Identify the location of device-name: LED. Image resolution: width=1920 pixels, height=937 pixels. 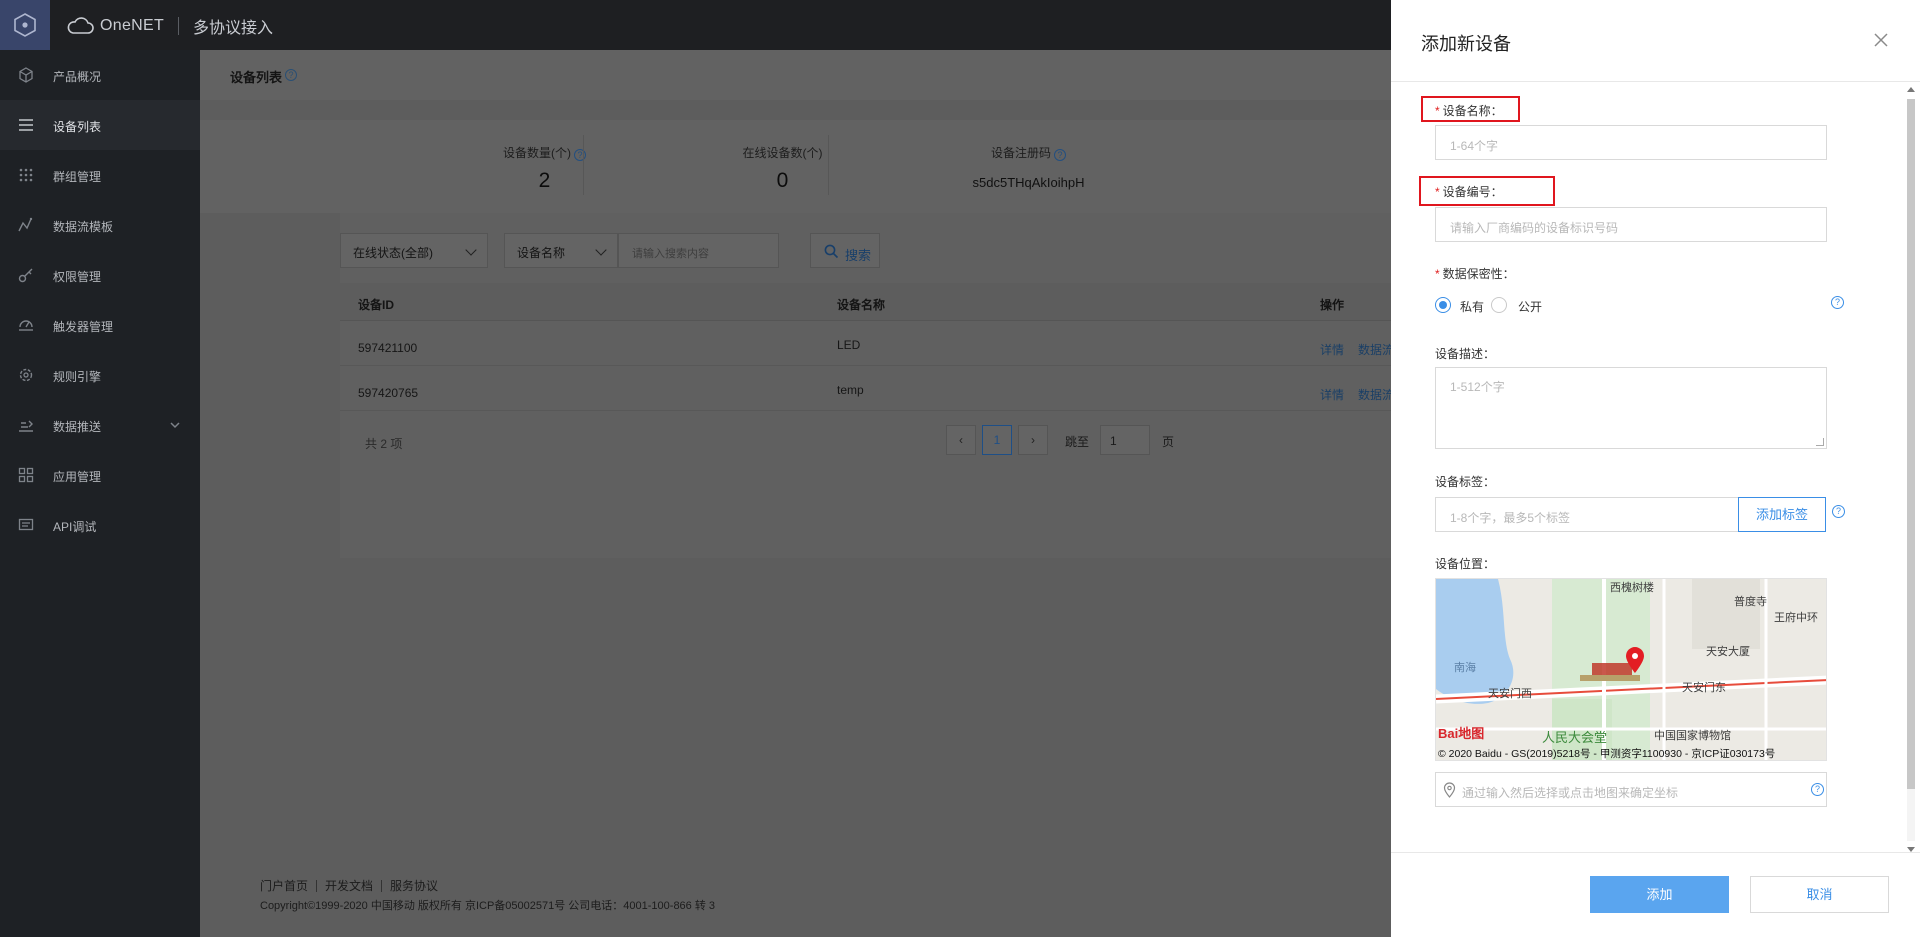
(849, 345).